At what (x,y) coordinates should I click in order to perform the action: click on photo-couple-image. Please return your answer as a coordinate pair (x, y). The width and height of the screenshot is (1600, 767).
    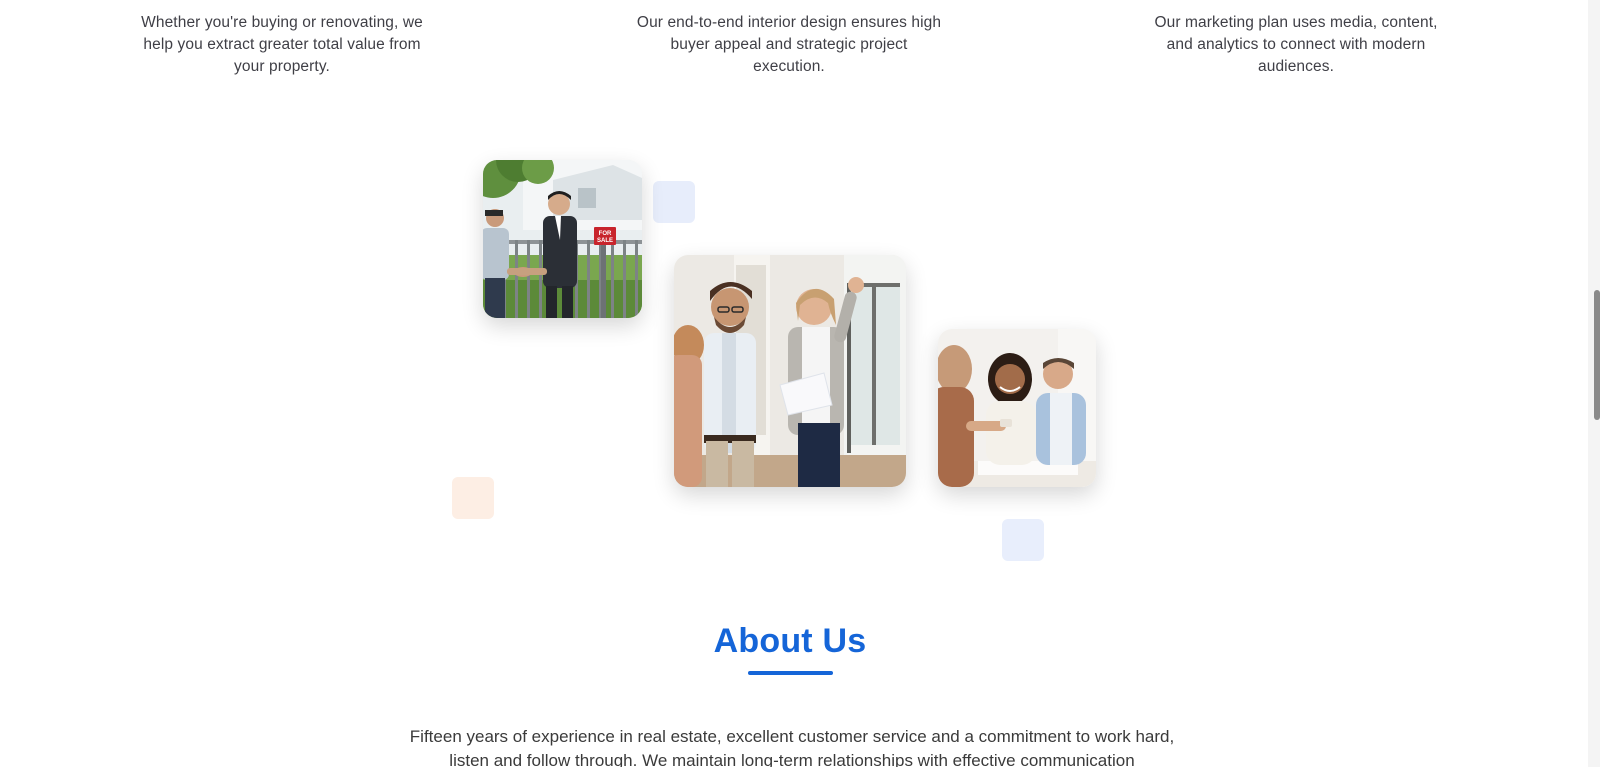
    Looking at the image, I should click on (1017, 408).